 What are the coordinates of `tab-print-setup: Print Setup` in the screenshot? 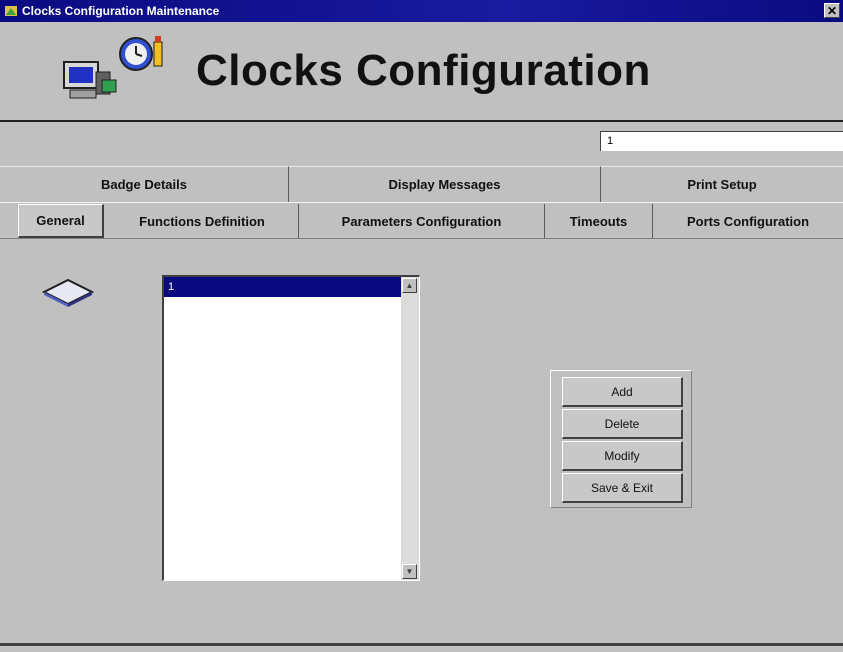 It's located at (722, 184).